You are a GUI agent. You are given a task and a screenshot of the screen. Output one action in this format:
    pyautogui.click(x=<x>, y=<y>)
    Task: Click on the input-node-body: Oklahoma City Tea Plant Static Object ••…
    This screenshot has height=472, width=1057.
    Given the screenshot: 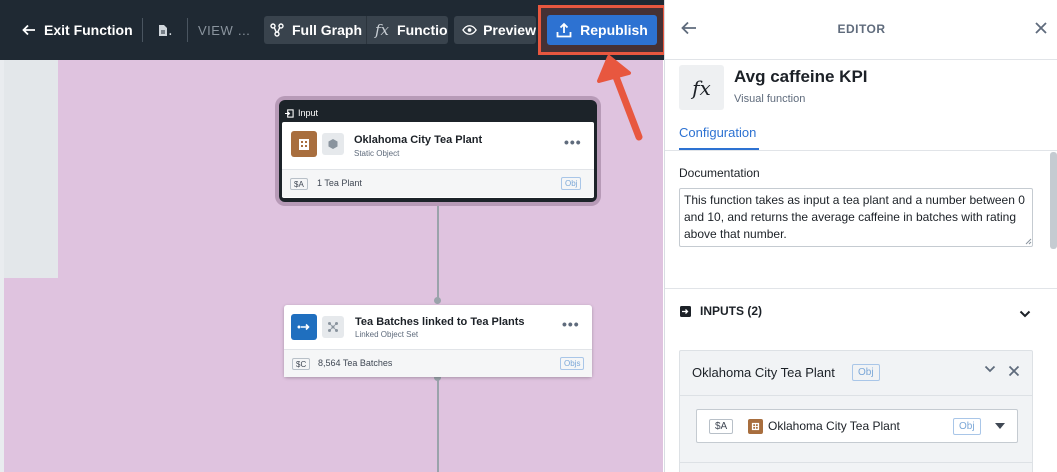 What is the action you would take?
    pyautogui.click(x=438, y=160)
    